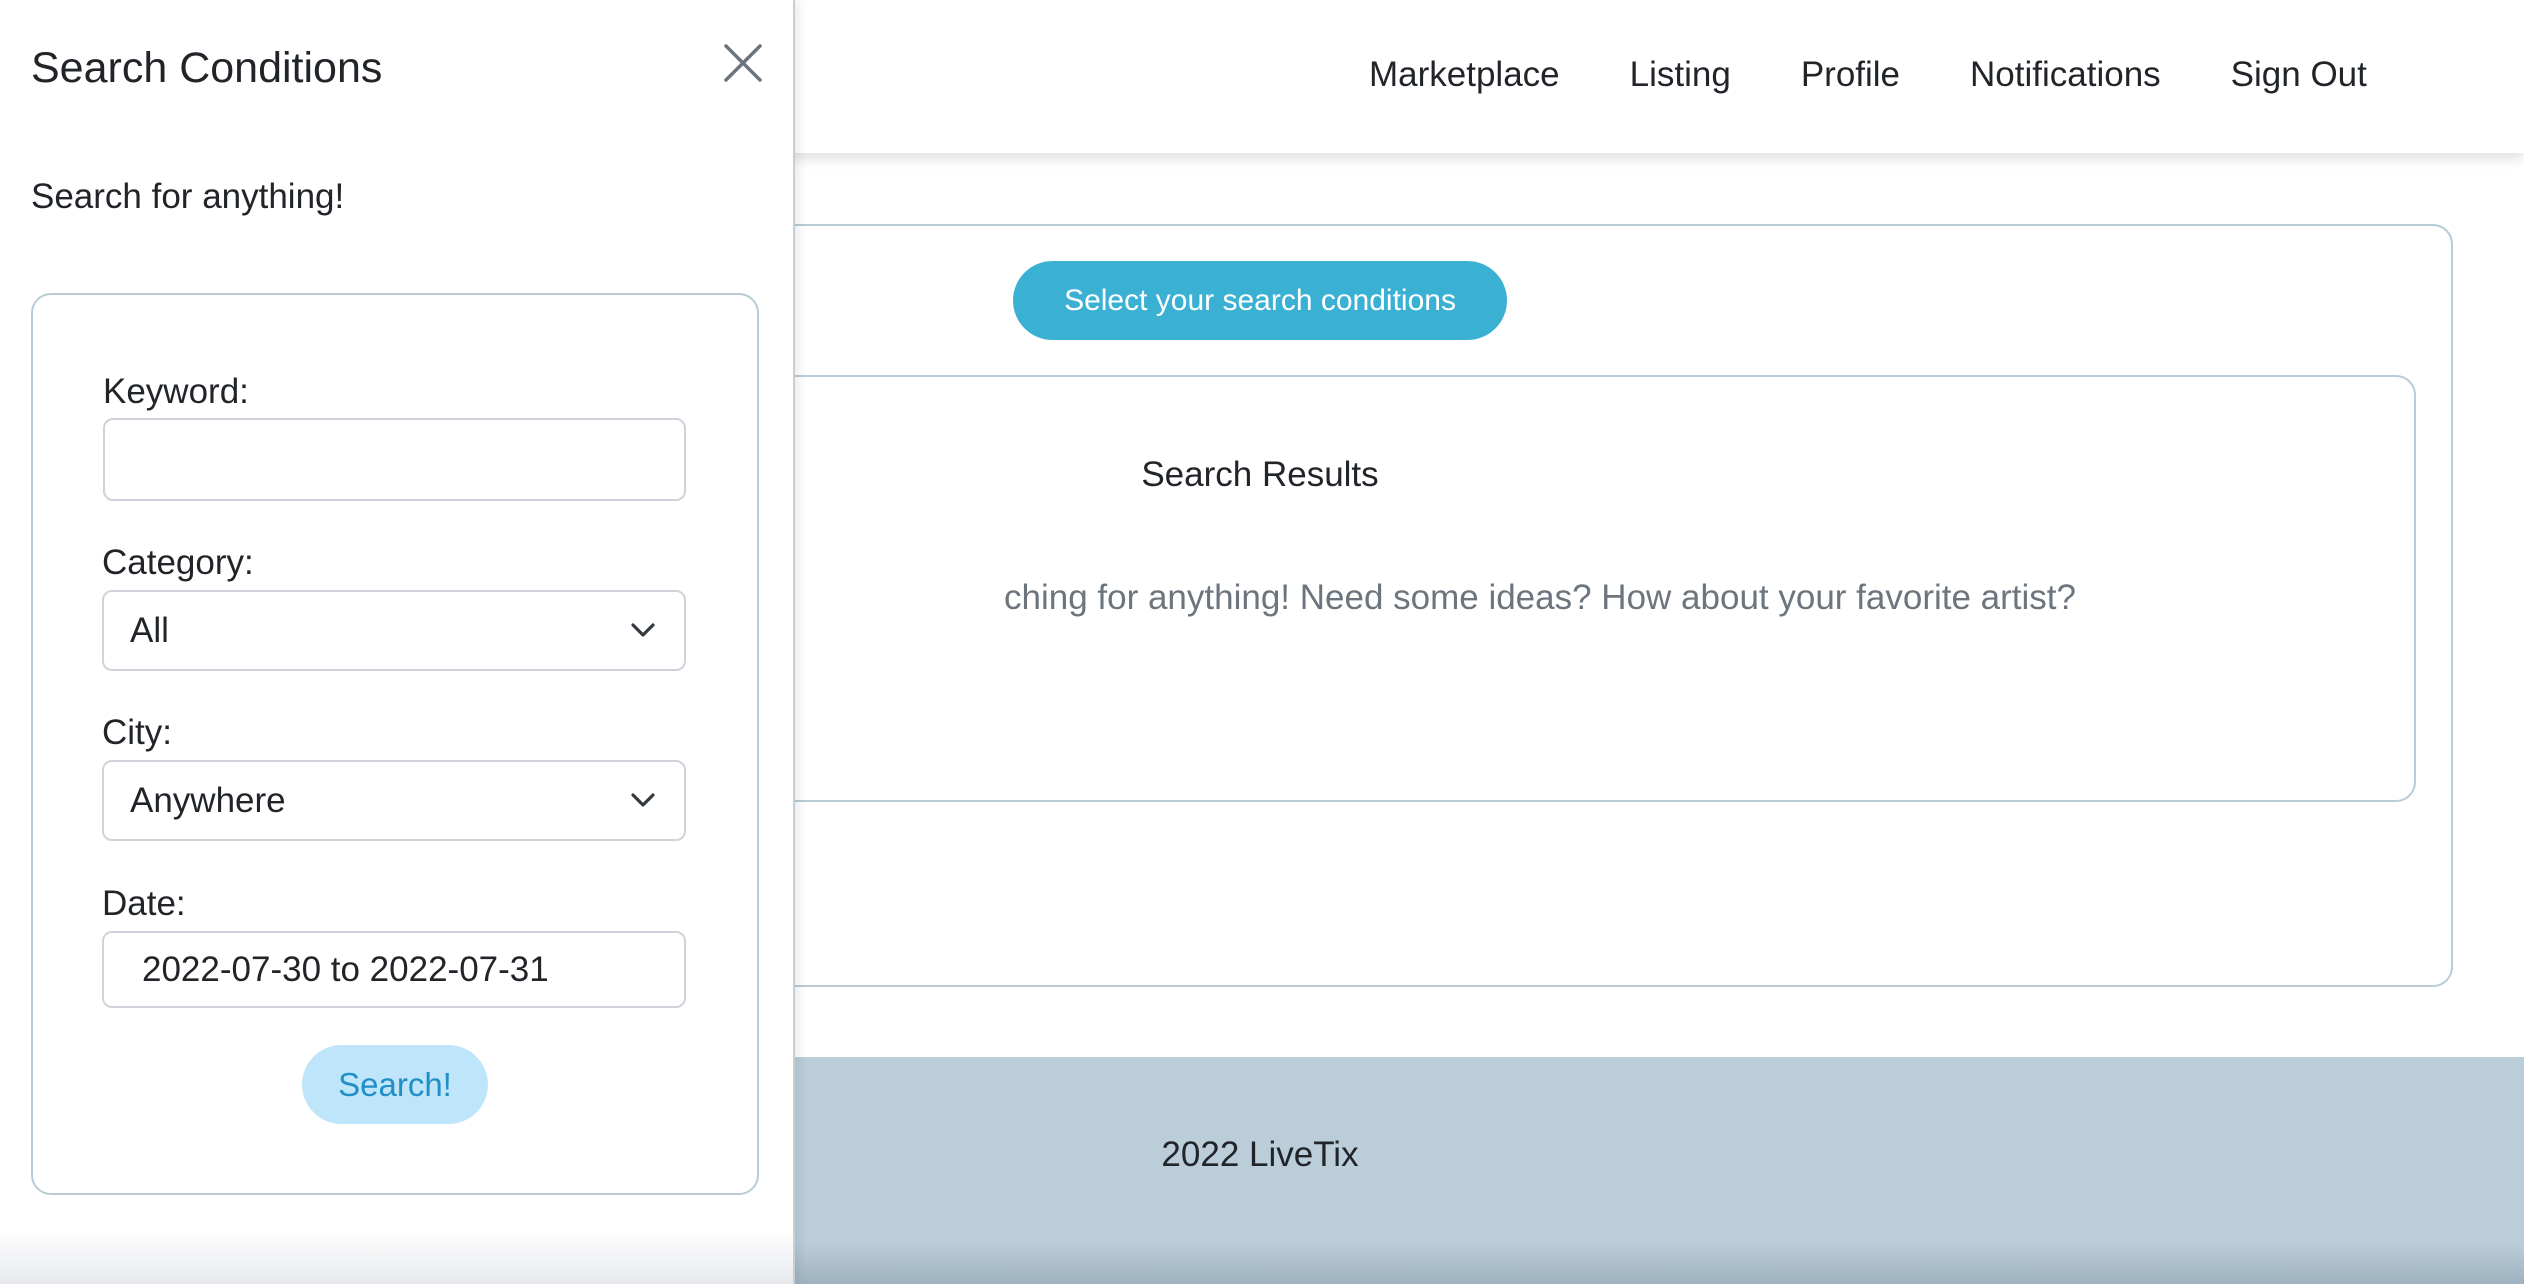 This screenshot has width=2524, height=1284. I want to click on nav-link-profile: Profile, so click(1850, 75).